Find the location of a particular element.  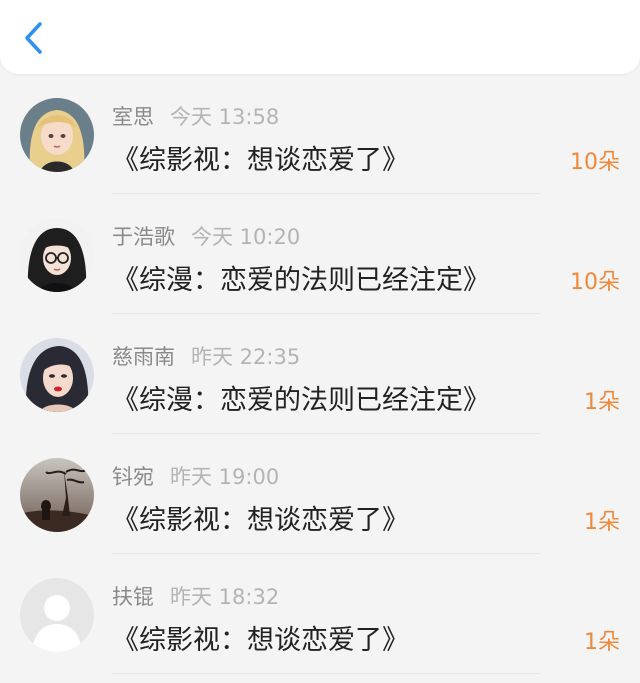

avatar-girl-glasses-icon is located at coordinates (57, 255).